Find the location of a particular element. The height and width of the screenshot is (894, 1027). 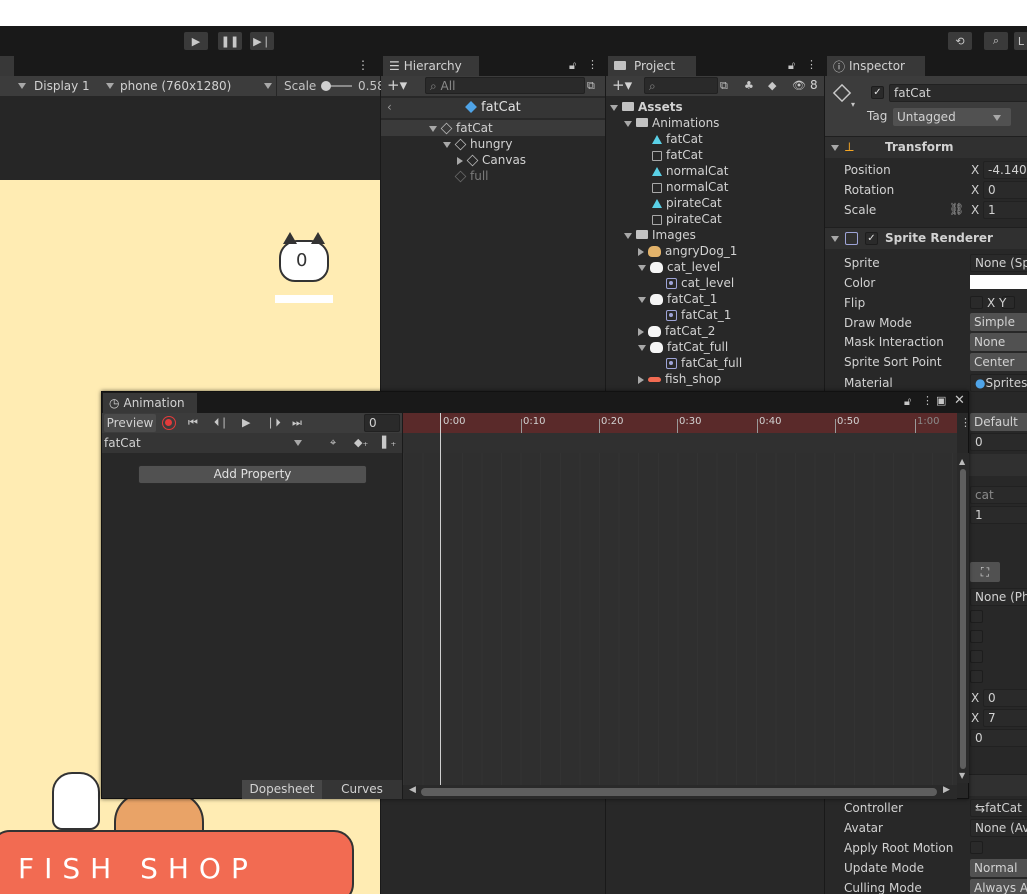

timeline-ruler: 0:00 0:10 0:20 0:30 0:40 0:50 1:00 is located at coordinates (680, 423).